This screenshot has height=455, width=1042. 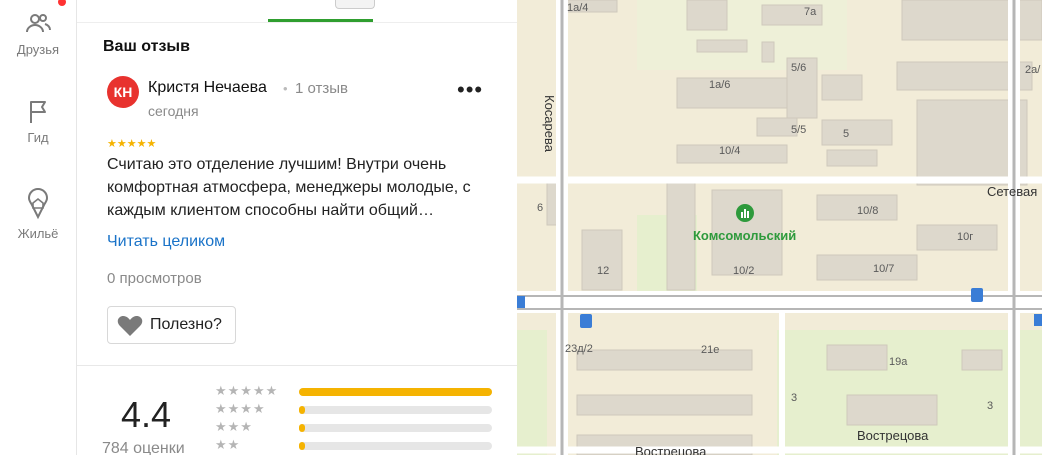 I want to click on views-count: 0 просмотров, so click(x=154, y=278).